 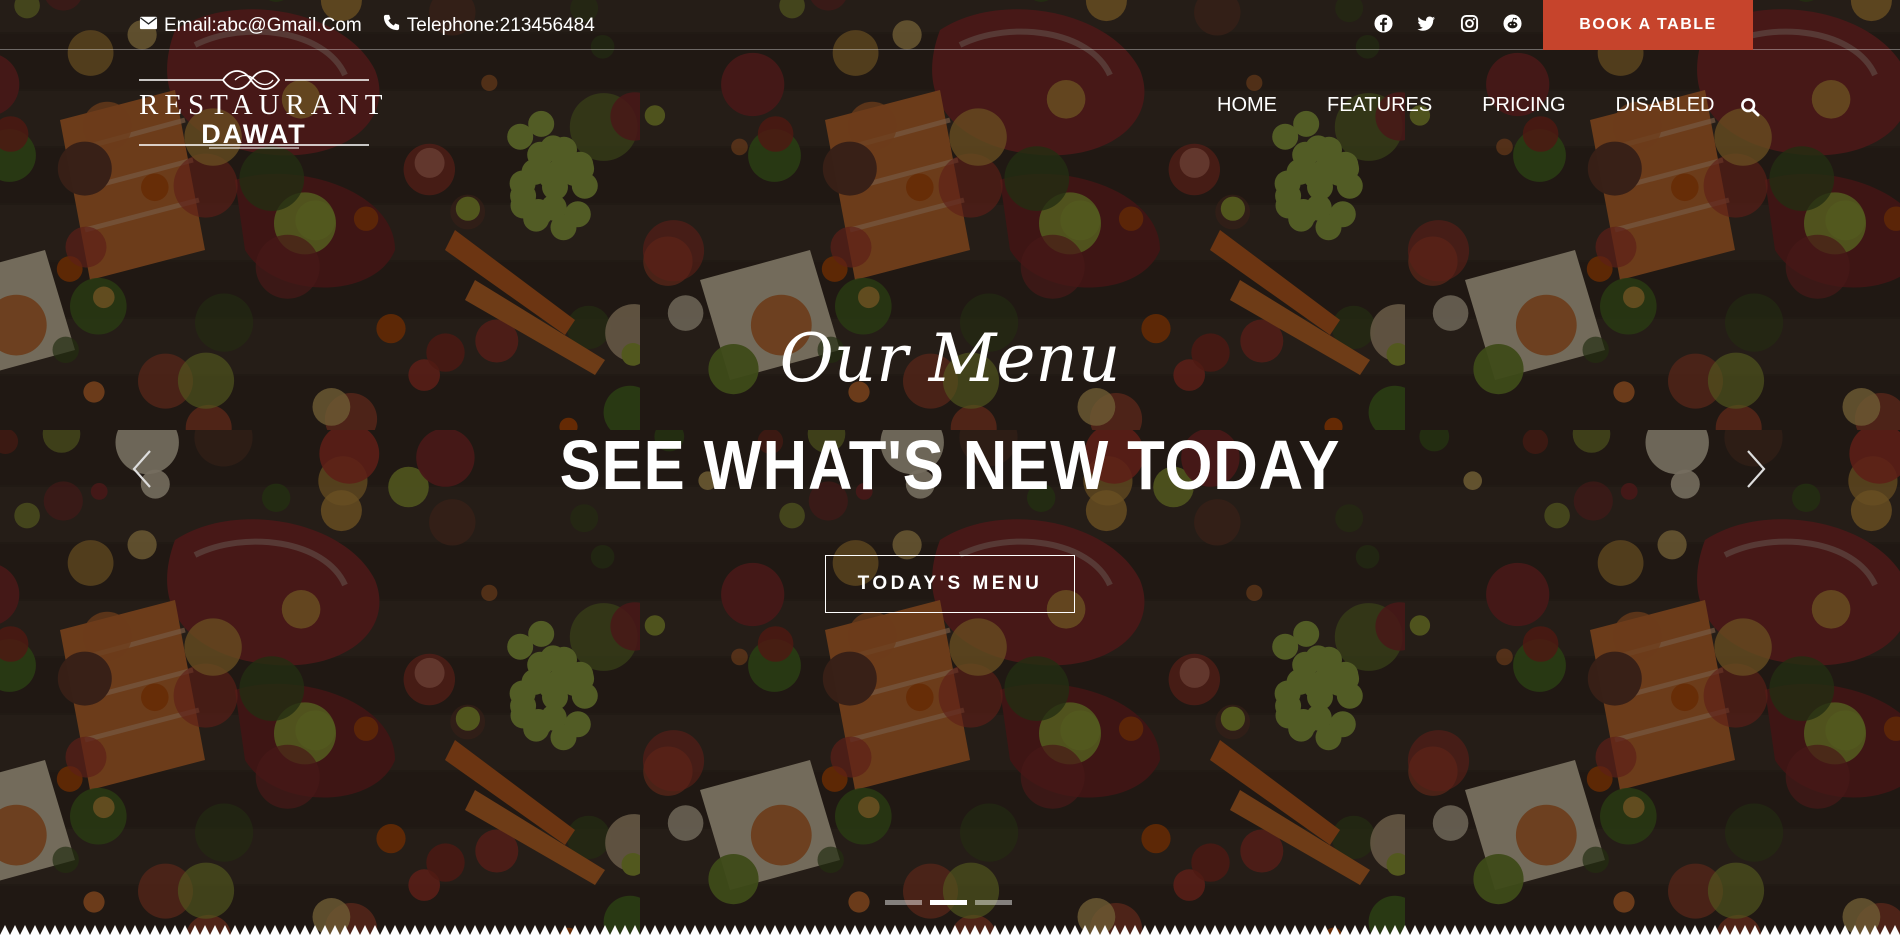 I want to click on book-a-table-button: BOOK A TABLE, so click(x=1648, y=25).